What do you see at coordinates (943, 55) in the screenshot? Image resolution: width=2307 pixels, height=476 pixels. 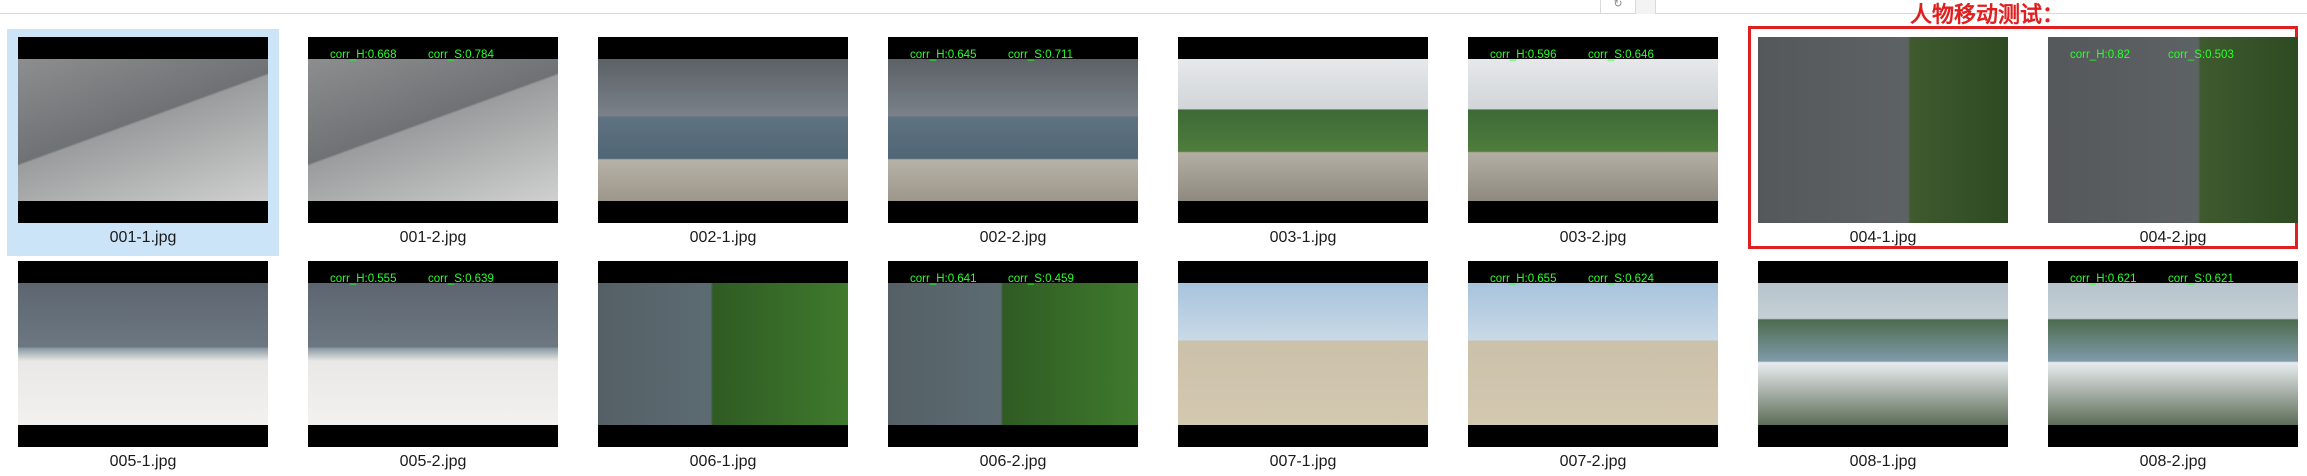 I see `corr-h-value: corr_H:0.645` at bounding box center [943, 55].